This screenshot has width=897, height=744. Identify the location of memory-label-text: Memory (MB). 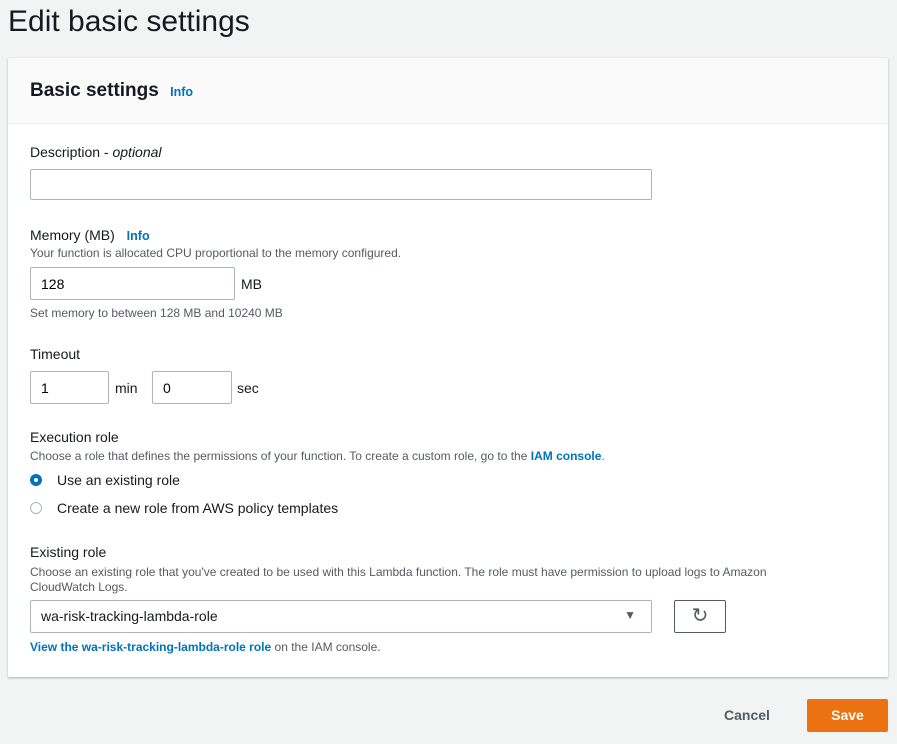
(72, 235).